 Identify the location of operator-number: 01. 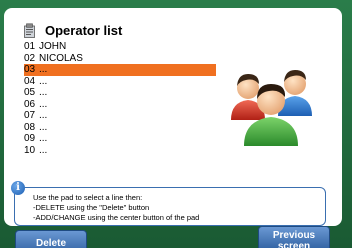
(30, 46).